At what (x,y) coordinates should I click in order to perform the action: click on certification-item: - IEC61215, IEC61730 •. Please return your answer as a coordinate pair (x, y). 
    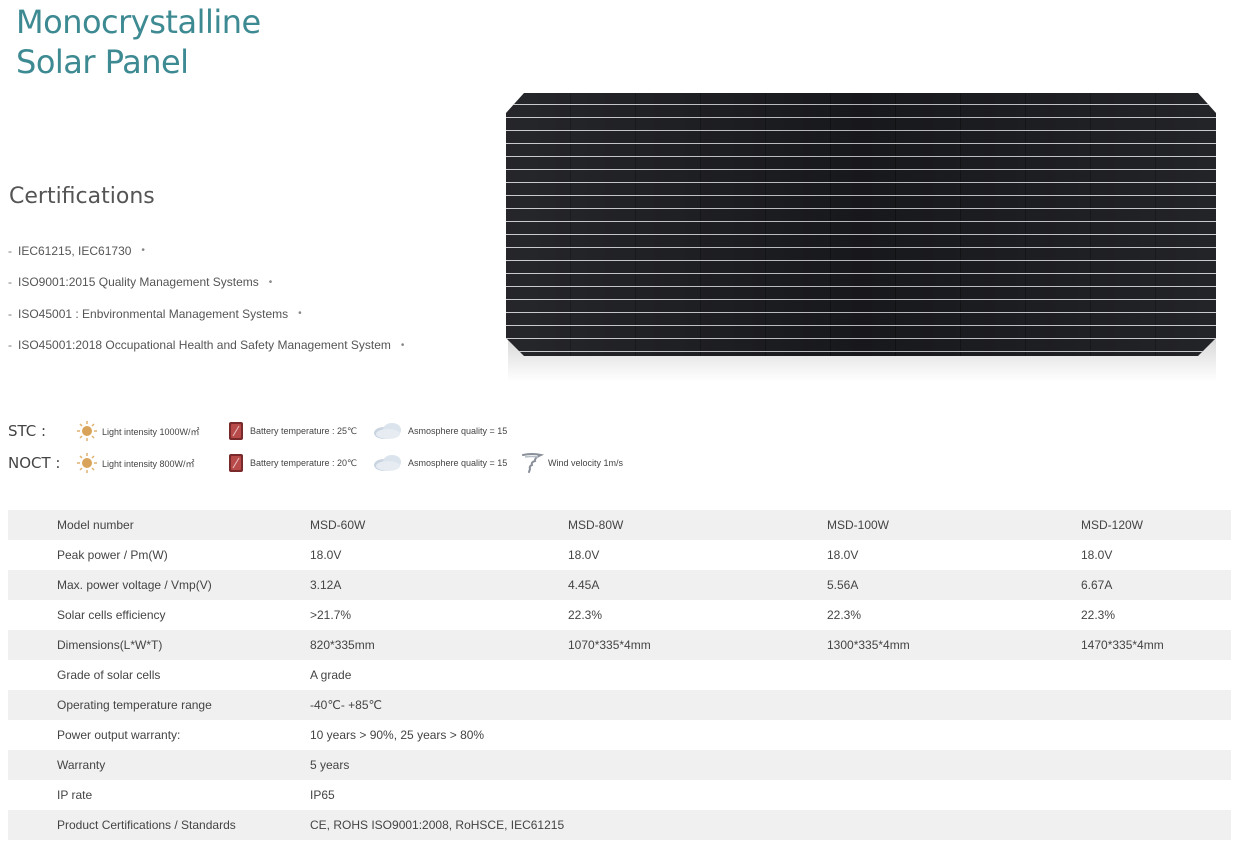
    Looking at the image, I should click on (206, 251).